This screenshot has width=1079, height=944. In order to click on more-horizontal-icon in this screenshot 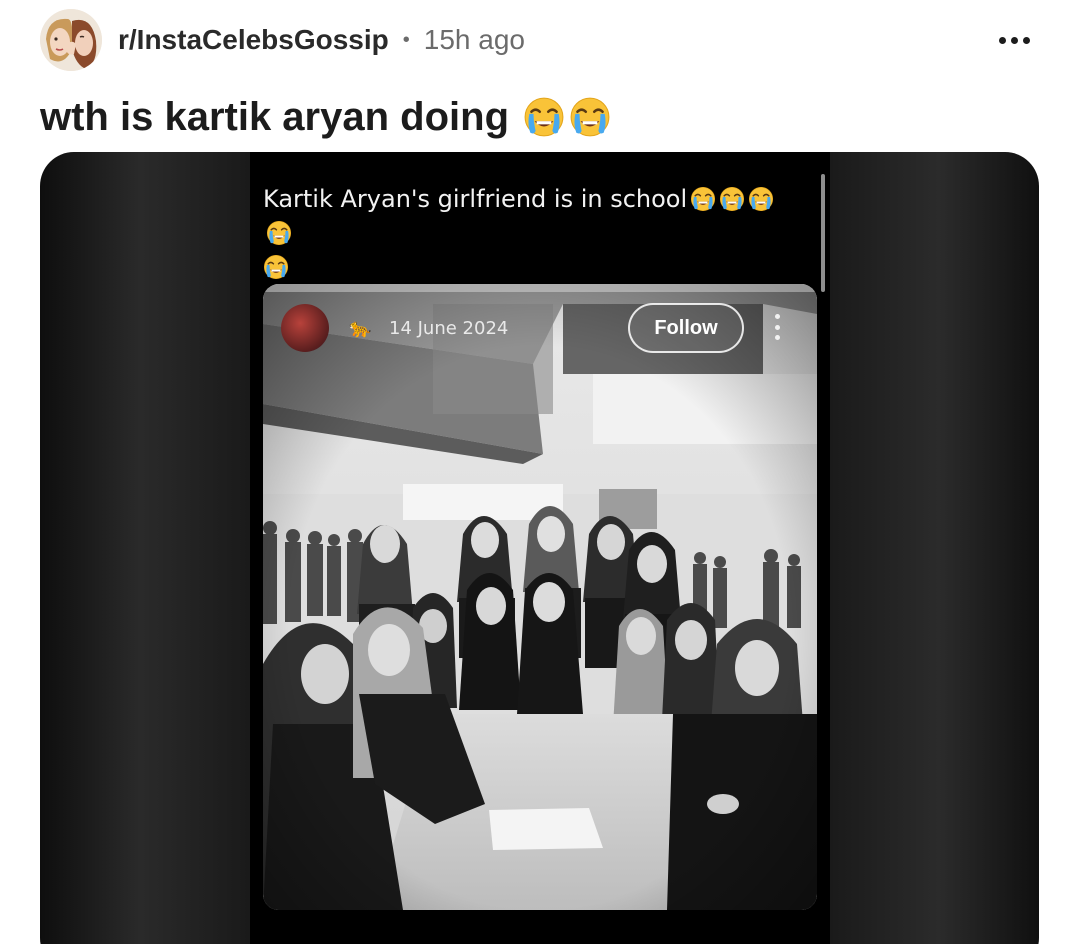, I will do `click(1014, 40)`.